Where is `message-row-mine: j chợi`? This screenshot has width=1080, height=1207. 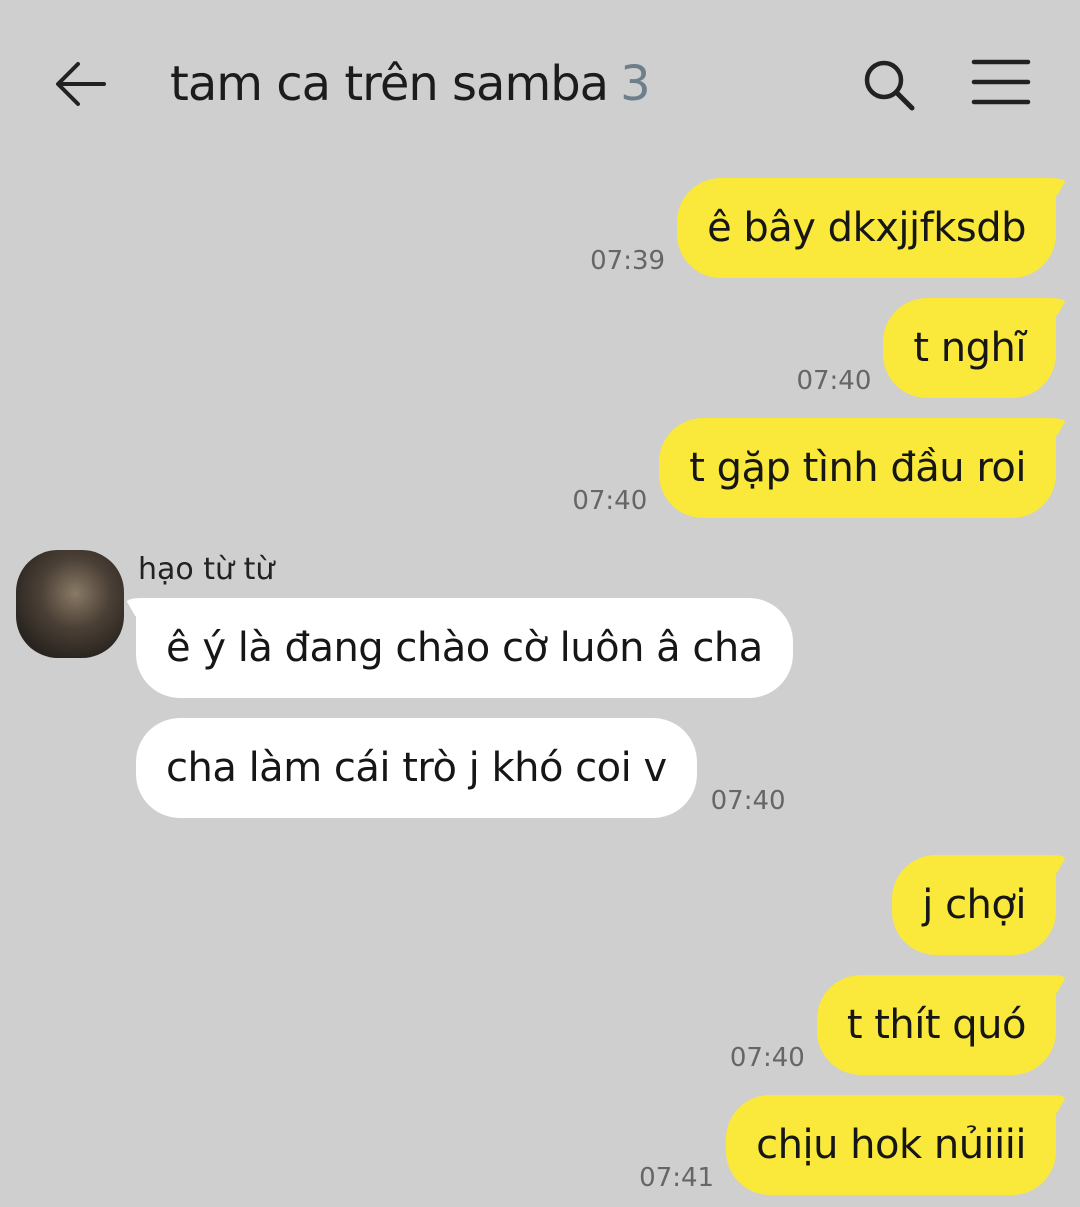 message-row-mine: j chợi is located at coordinates (974, 905).